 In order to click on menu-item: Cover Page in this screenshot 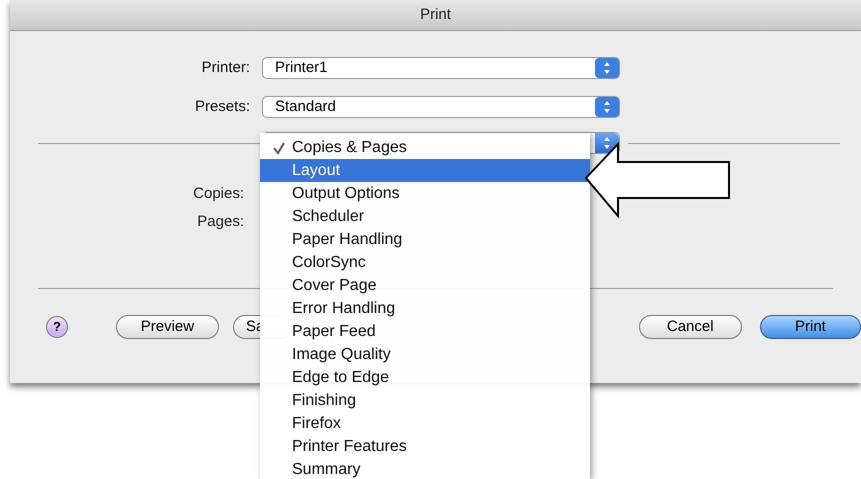, I will do `click(425, 285)`.